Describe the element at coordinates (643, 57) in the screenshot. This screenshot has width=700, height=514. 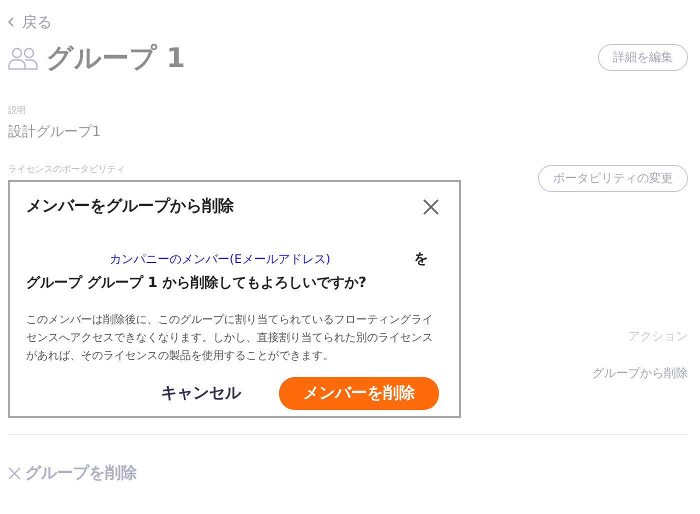
I see `edit-details-button: 詳細を編集` at that location.